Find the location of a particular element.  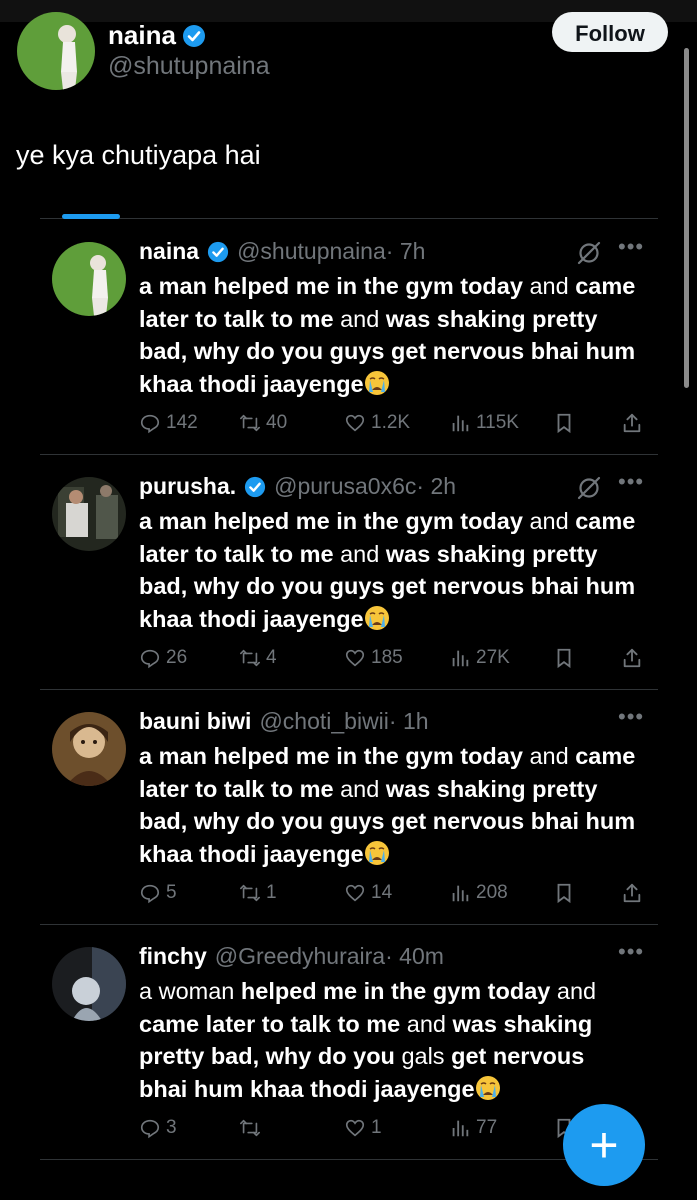

tweet-header: naina @shutupnaina · 7h is located at coordinates (282, 251).